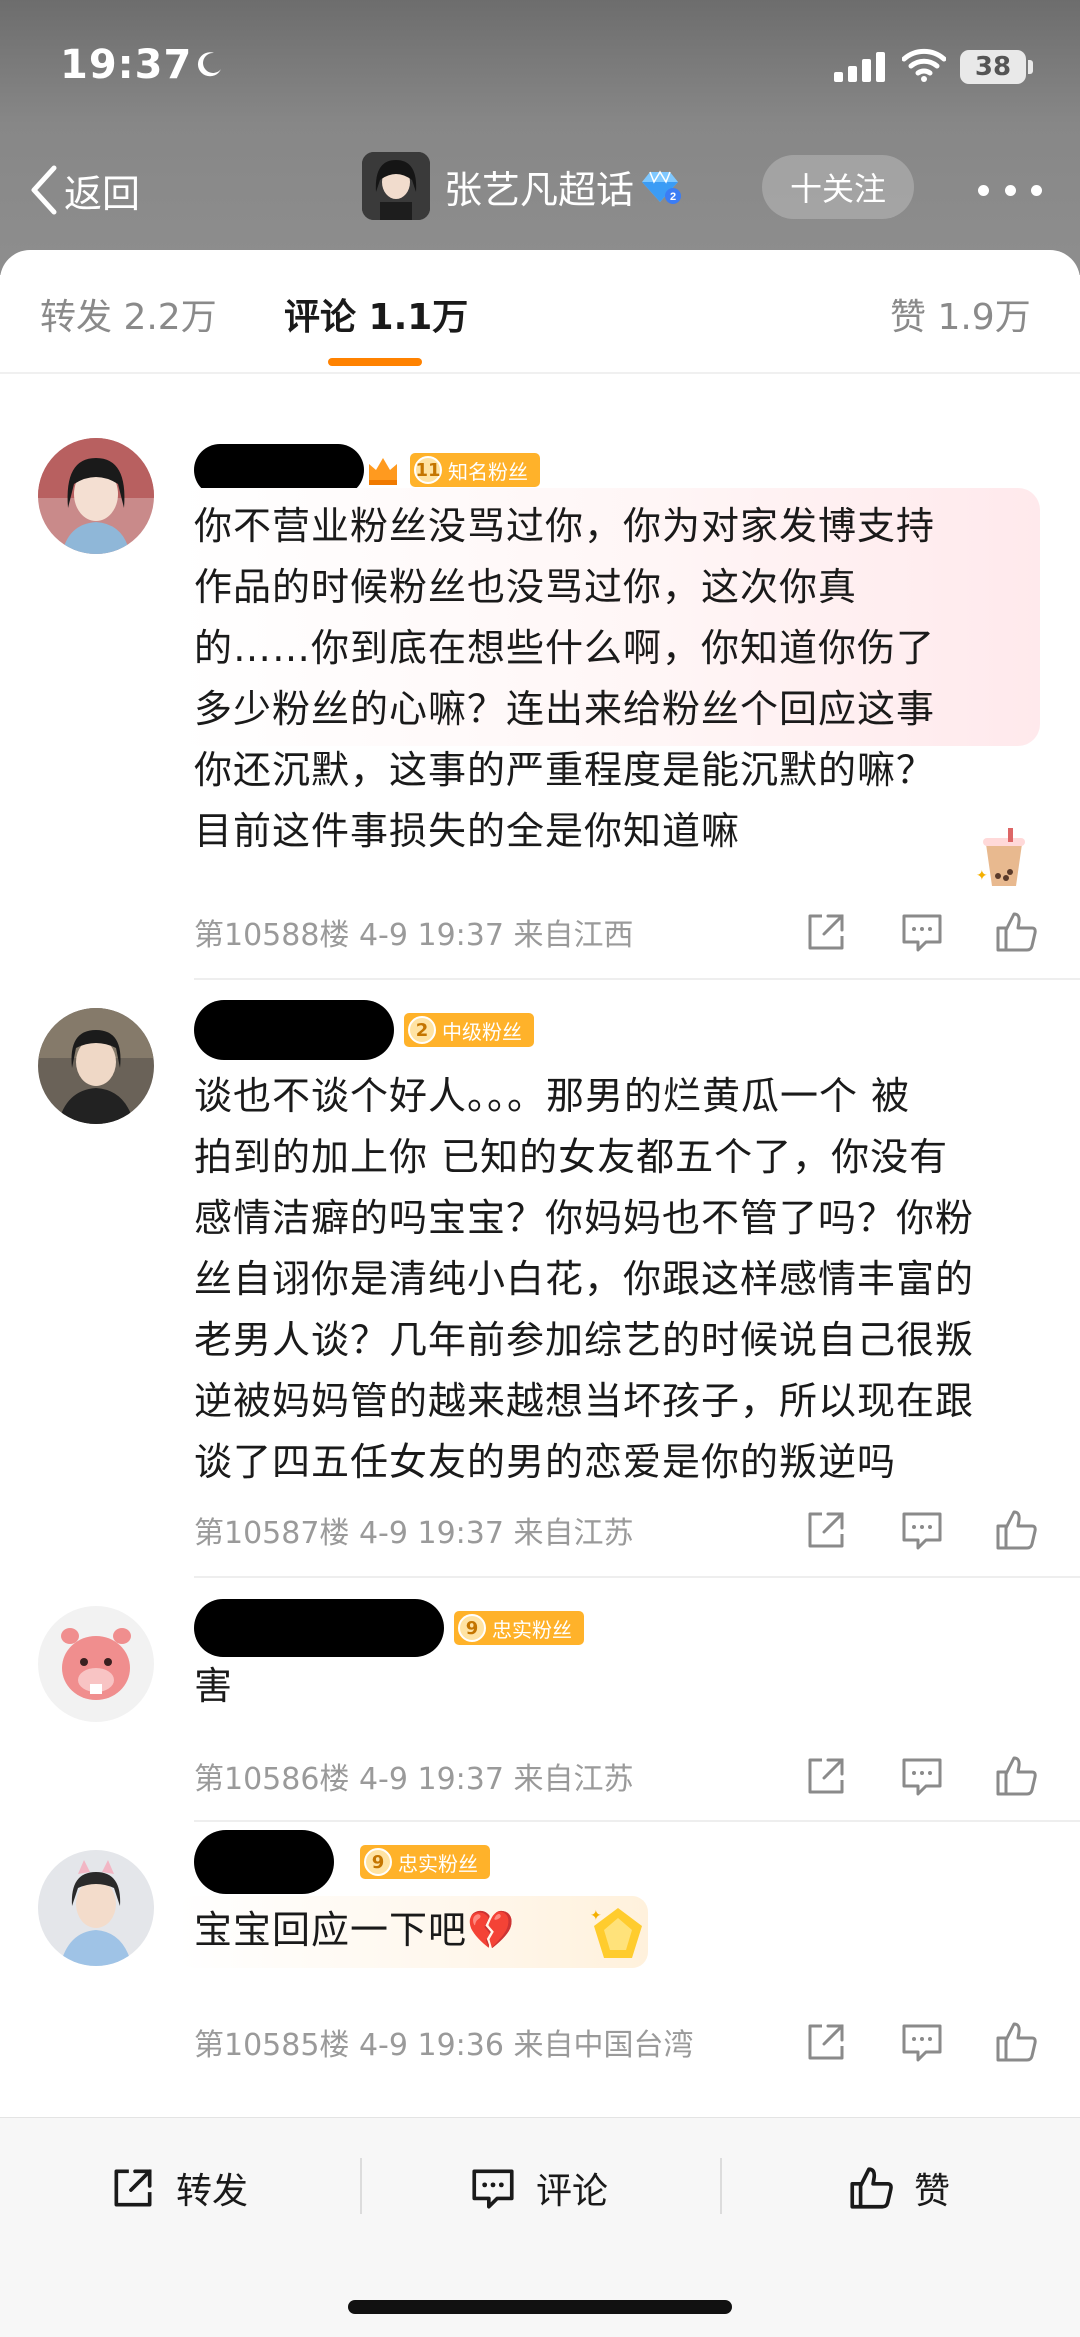 The height and width of the screenshot is (2337, 1080). I want to click on comment-meta: 第10585楼 4-9 19:36 来自中国台湾, so click(444, 2045).